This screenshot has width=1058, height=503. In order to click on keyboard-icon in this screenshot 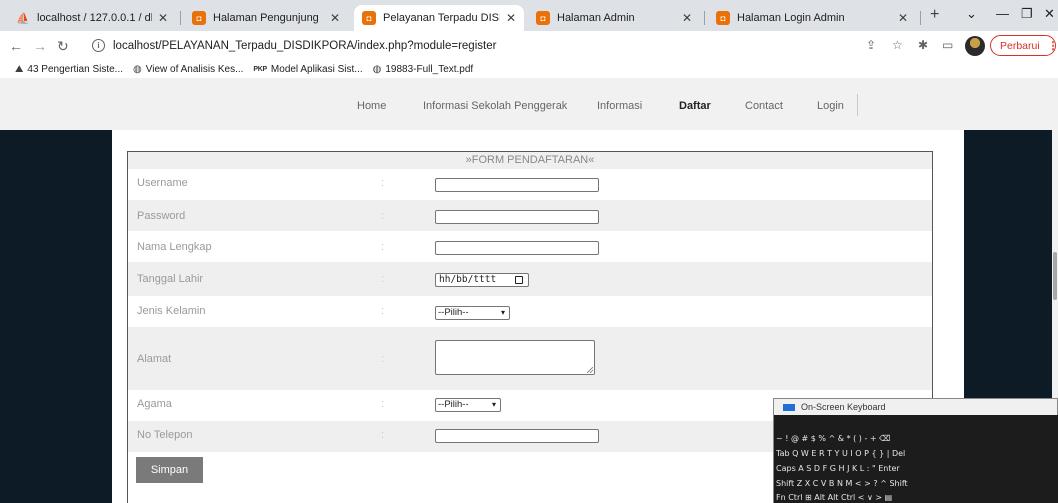, I will do `click(789, 407)`.